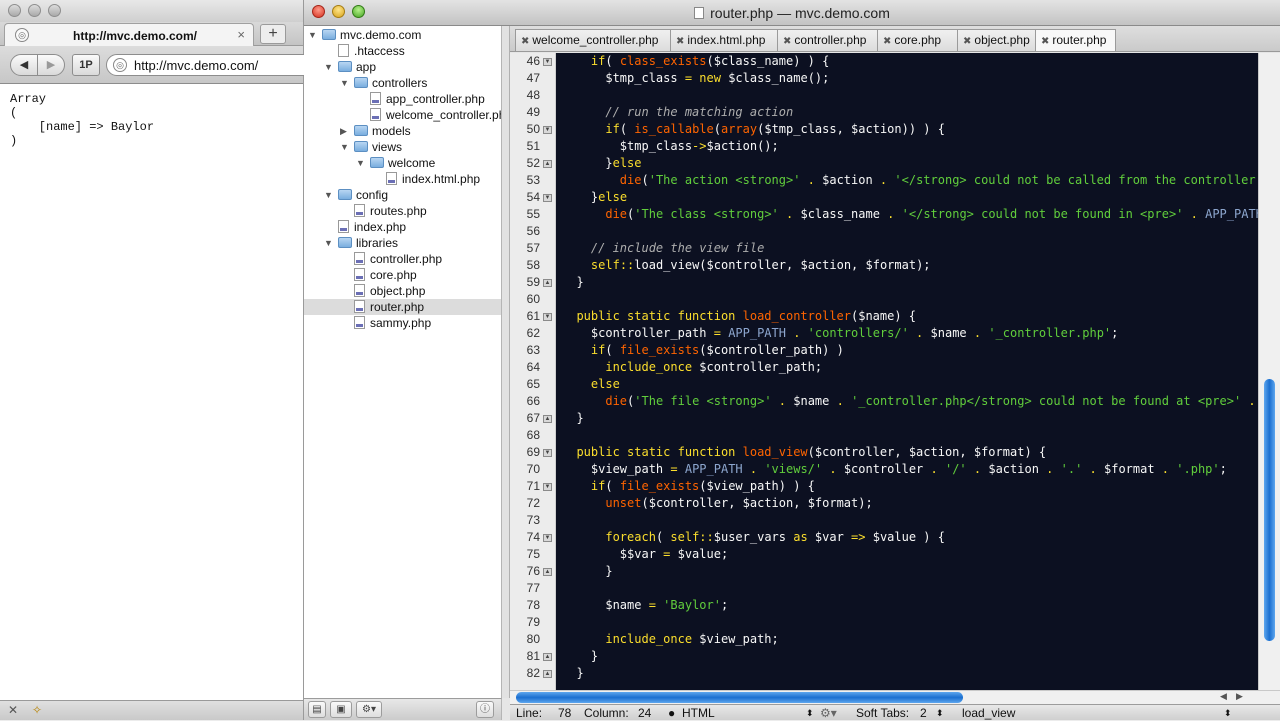 The width and height of the screenshot is (1280, 721). I want to click on url-text: http://mvc.demo.com/, so click(196, 65).